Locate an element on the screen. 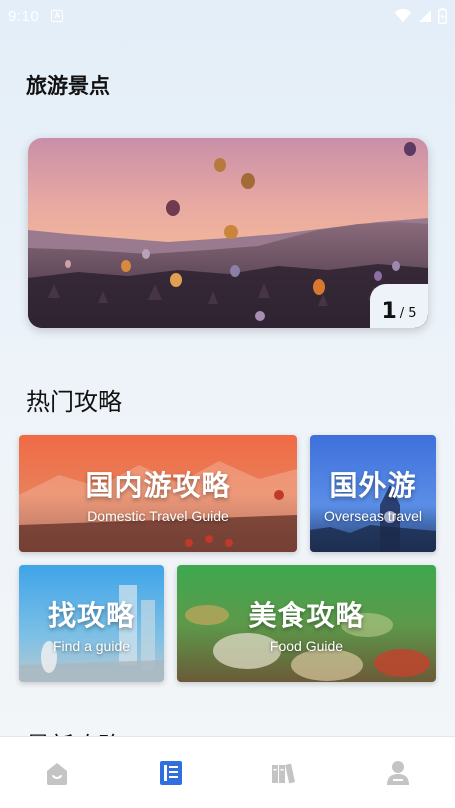 The image size is (455, 808). notification-icon: A is located at coordinates (57, 16).